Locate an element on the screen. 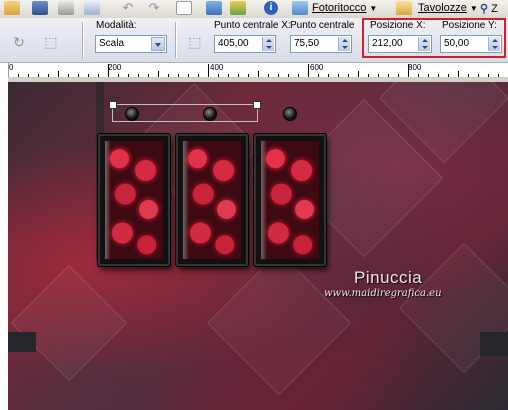 The image size is (508, 410). rose-panel-right is located at coordinates (290, 200).